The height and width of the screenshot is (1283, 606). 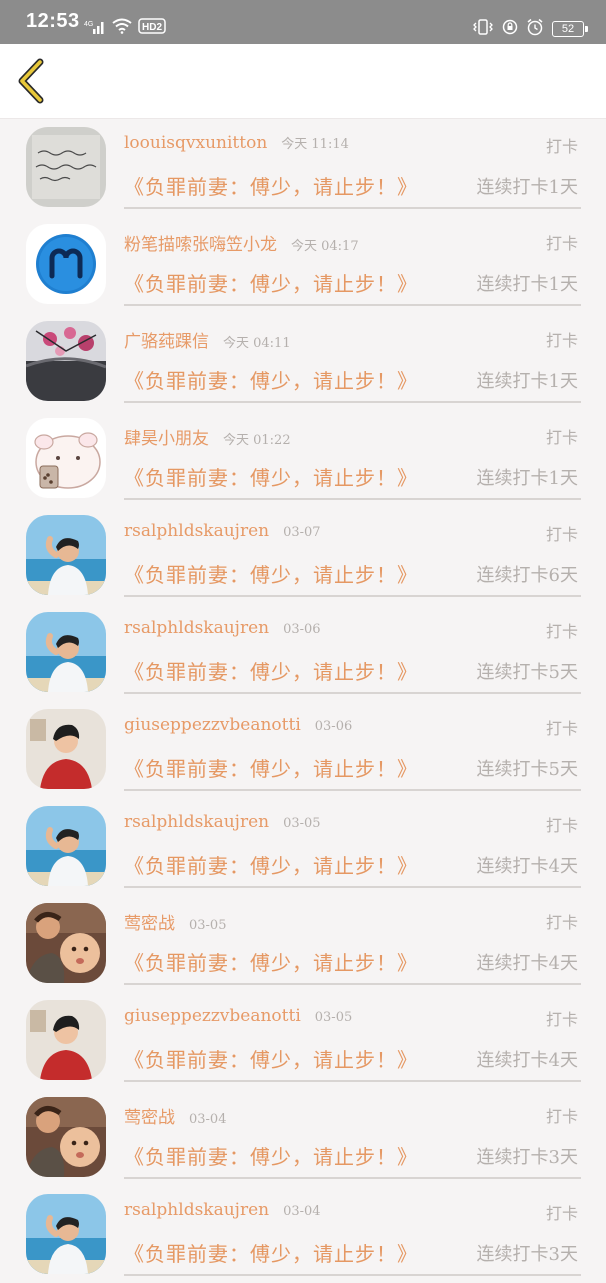 What do you see at coordinates (333, 1017) in the screenshot?
I see `checkin-time: 03-05` at bounding box center [333, 1017].